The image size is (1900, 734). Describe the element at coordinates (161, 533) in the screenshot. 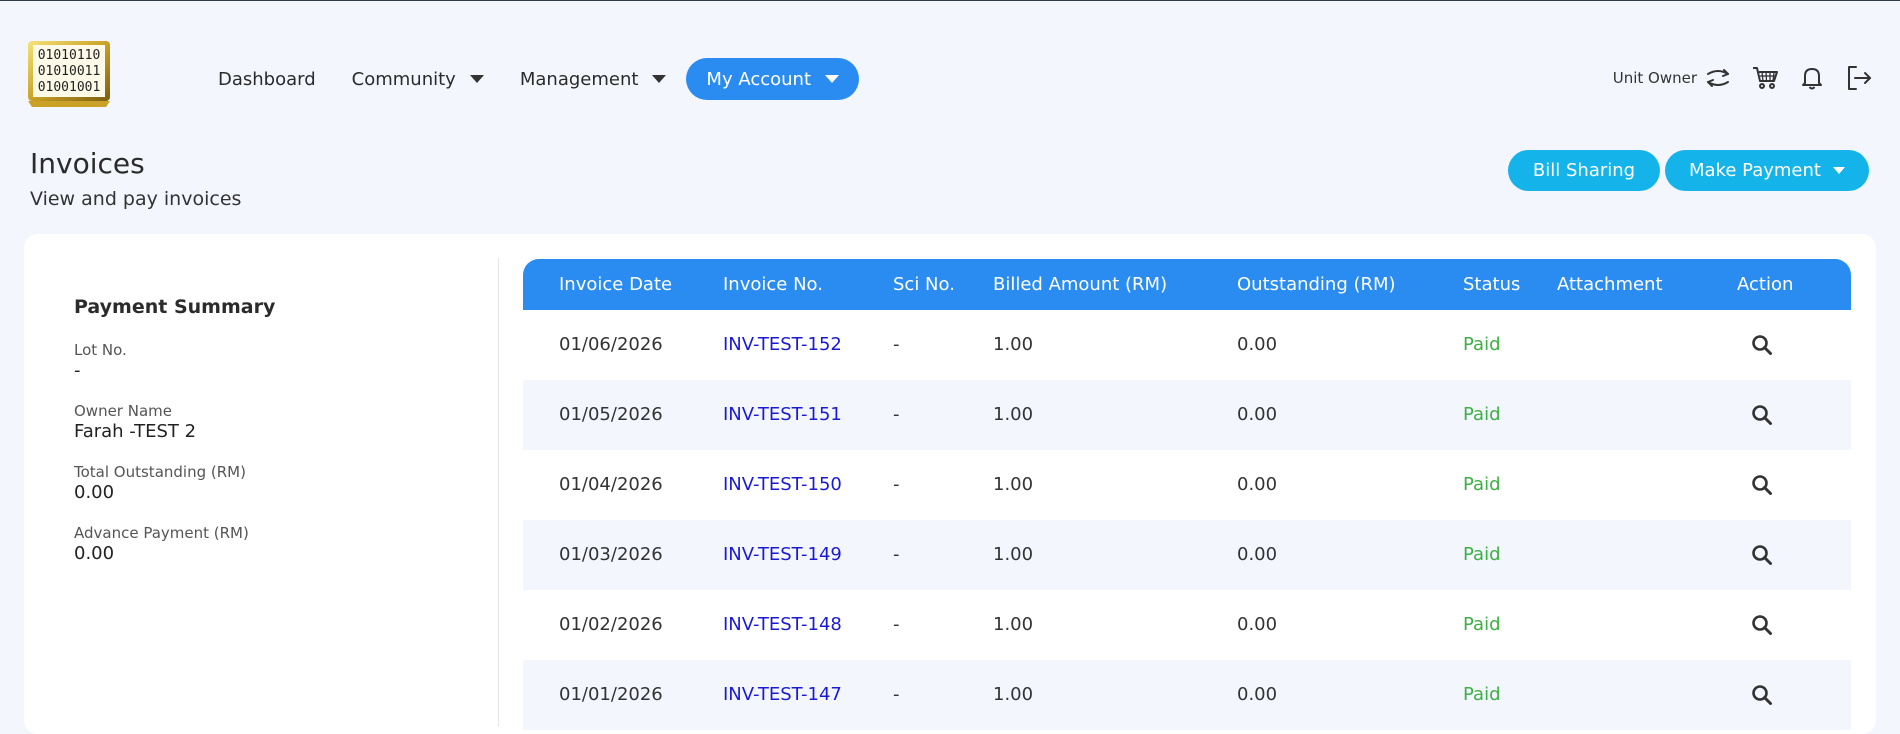

I see `advance-payment-label: Advance Payment (RM)` at that location.